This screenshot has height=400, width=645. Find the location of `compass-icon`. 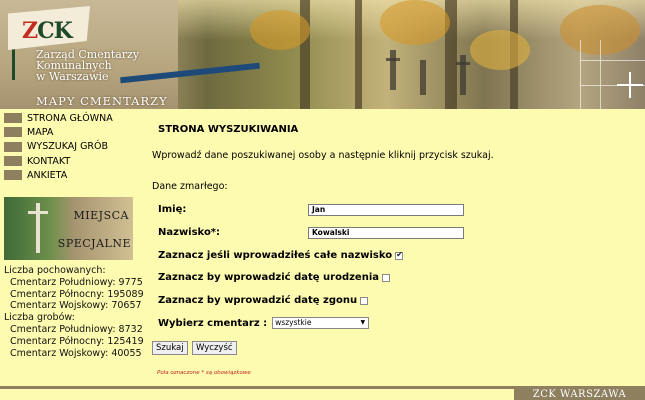

compass-icon is located at coordinates (630, 85).